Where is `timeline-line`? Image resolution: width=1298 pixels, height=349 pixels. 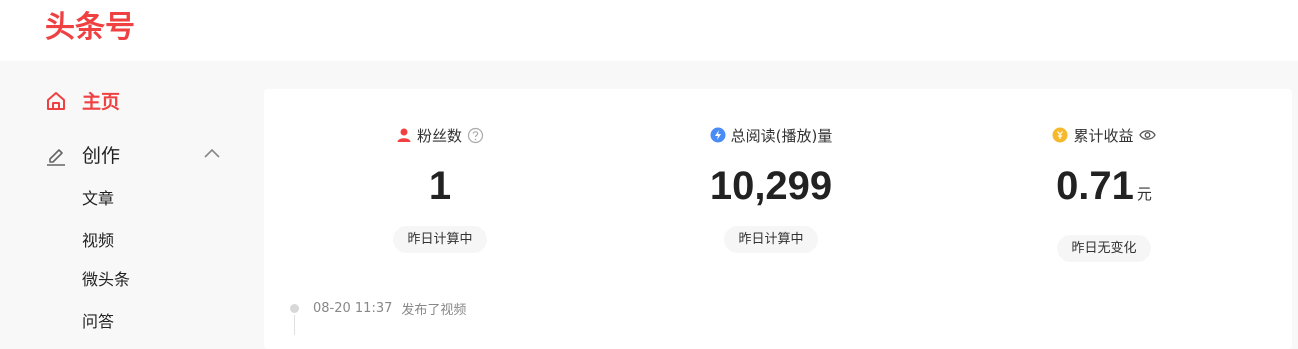
timeline-line is located at coordinates (294, 325).